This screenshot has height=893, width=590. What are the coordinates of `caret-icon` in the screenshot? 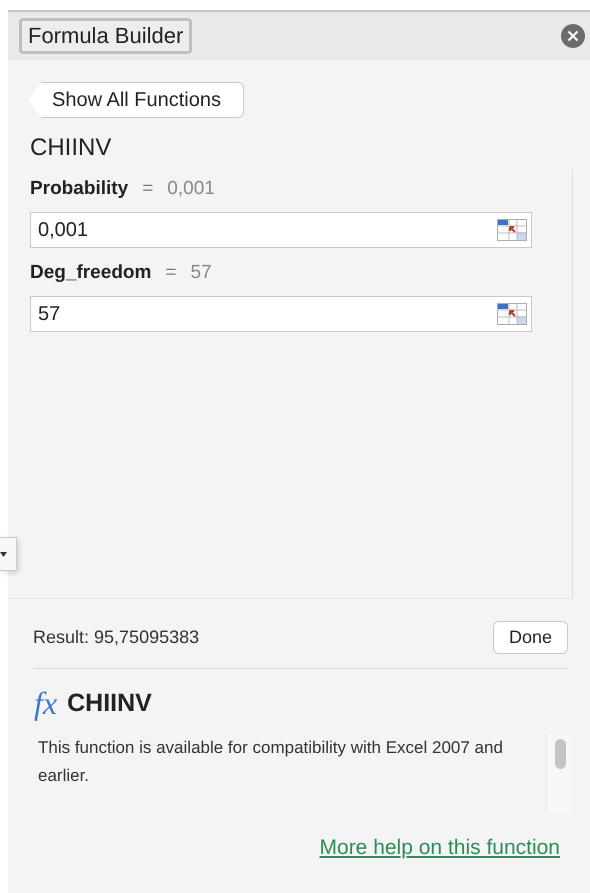 It's located at (3, 554).